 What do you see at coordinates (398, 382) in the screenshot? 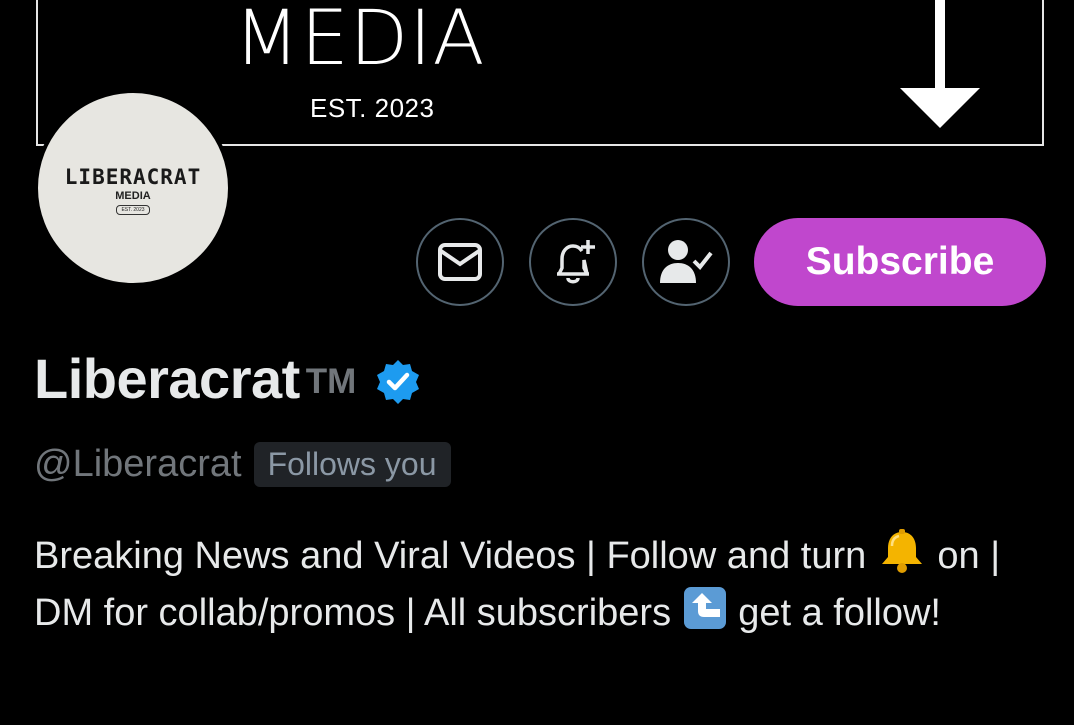
I see `verified-badge-icon` at bounding box center [398, 382].